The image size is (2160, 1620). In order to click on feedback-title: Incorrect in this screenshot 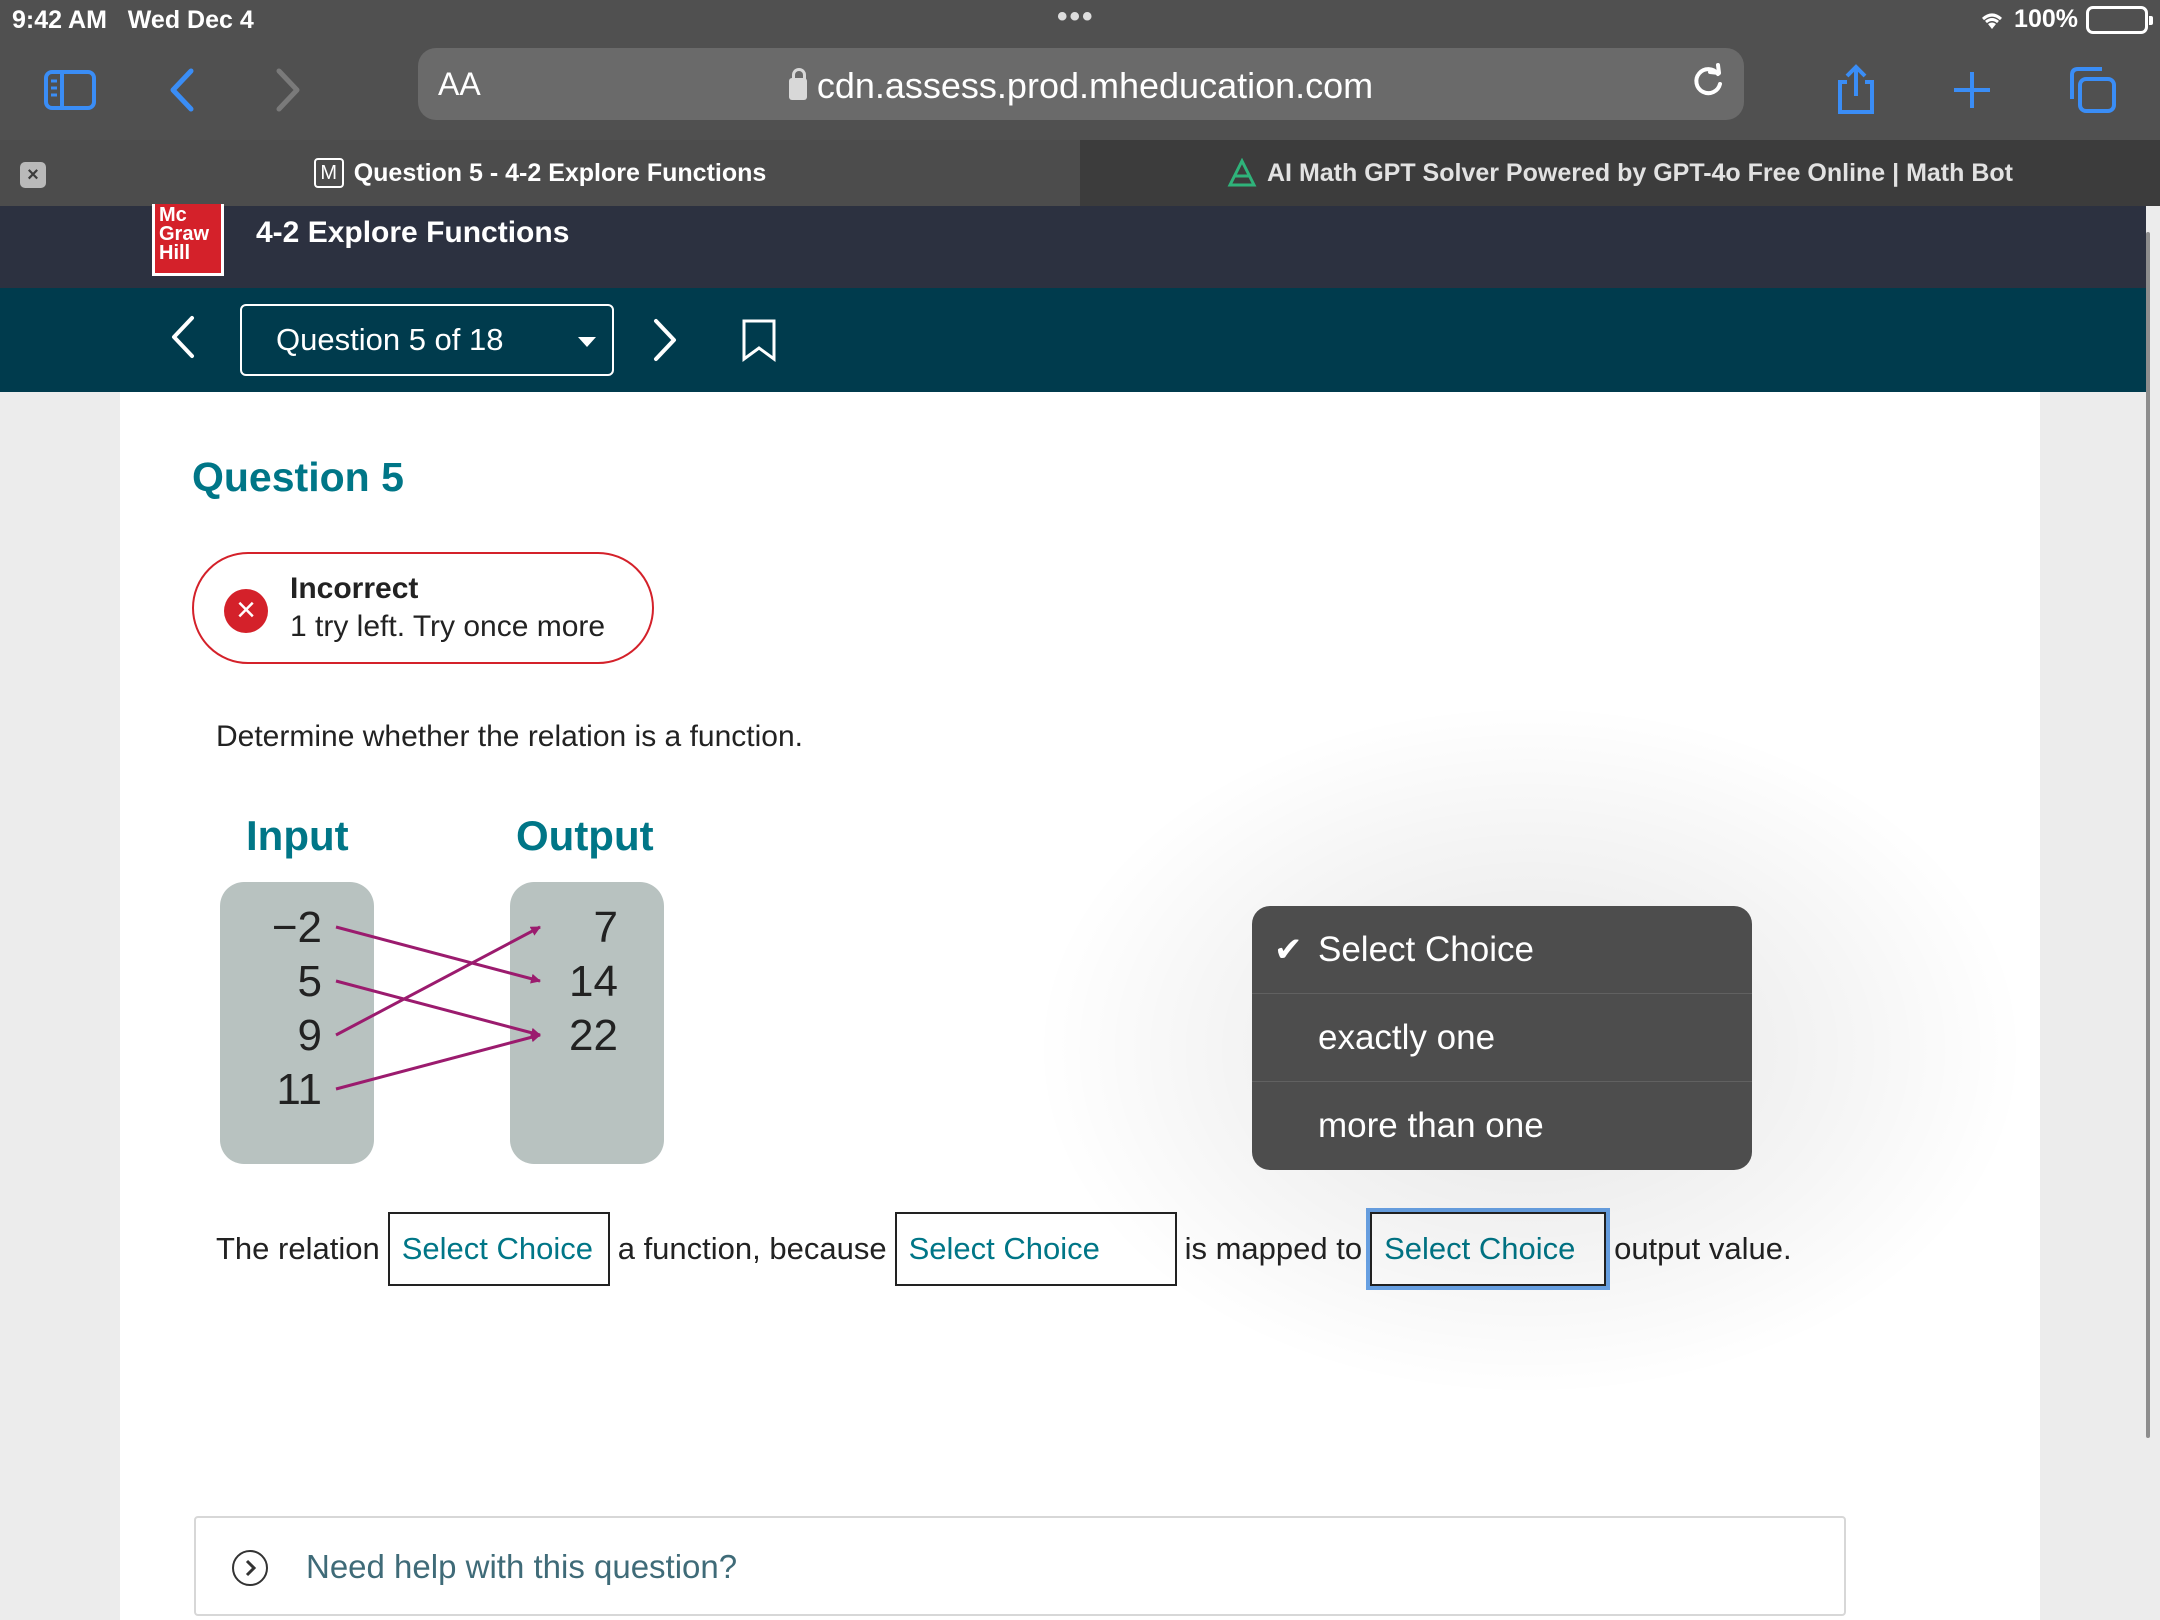, I will do `click(354, 588)`.